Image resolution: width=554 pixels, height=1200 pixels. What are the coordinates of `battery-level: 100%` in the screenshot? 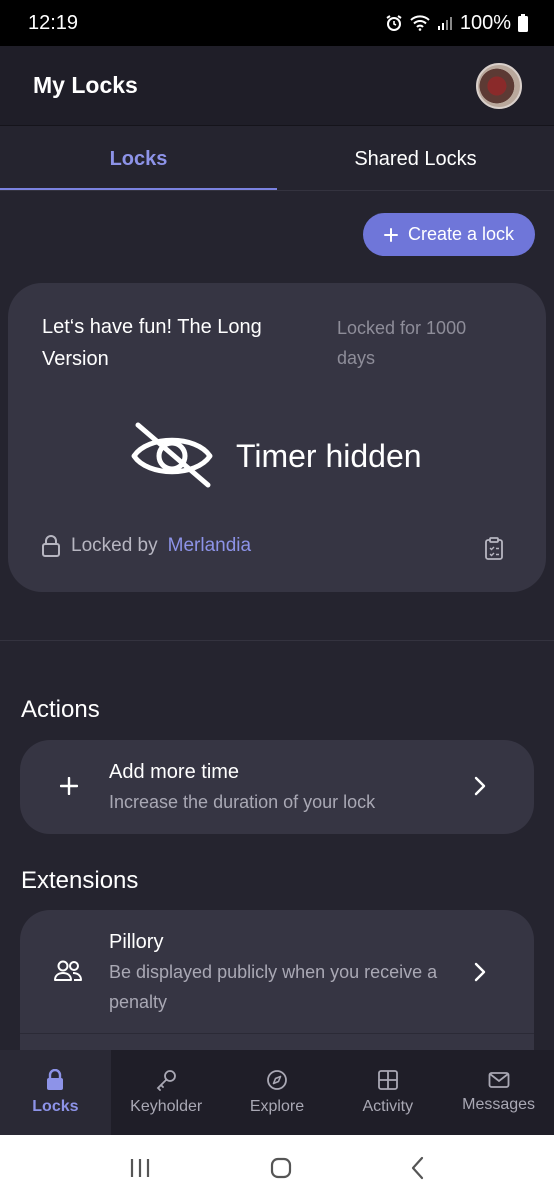 It's located at (485, 22).